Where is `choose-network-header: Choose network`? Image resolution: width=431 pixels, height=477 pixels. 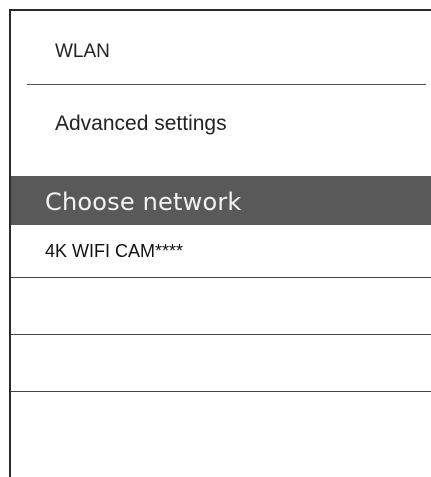
choose-network-header: Choose network is located at coordinates (221, 200).